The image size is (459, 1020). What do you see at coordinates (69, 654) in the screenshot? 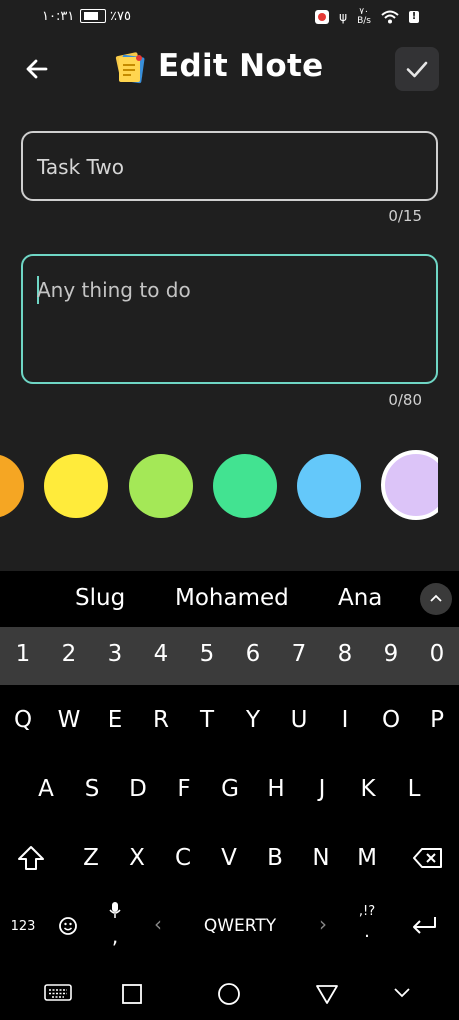
I see `number-key: 2` at bounding box center [69, 654].